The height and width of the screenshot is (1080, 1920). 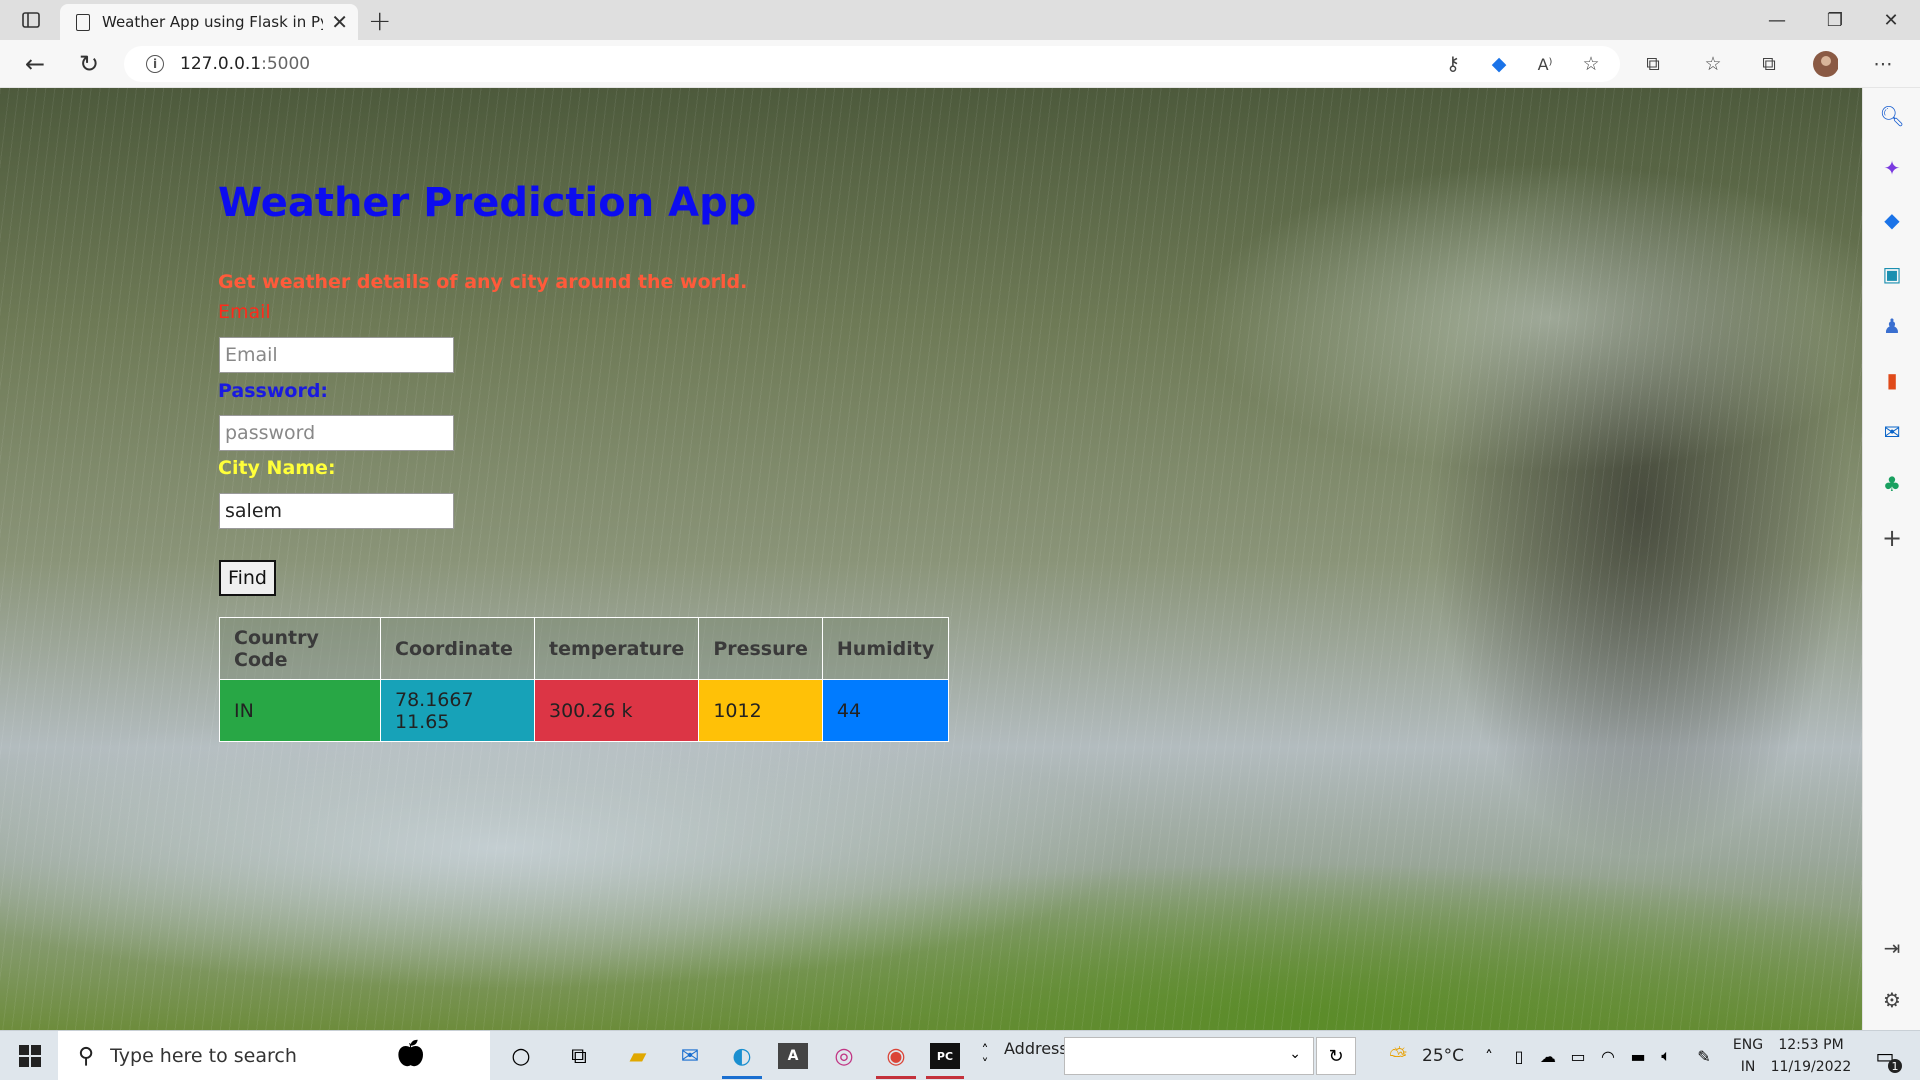 What do you see at coordinates (1443, 1056) in the screenshot?
I see `weather-temp: 25°C` at bounding box center [1443, 1056].